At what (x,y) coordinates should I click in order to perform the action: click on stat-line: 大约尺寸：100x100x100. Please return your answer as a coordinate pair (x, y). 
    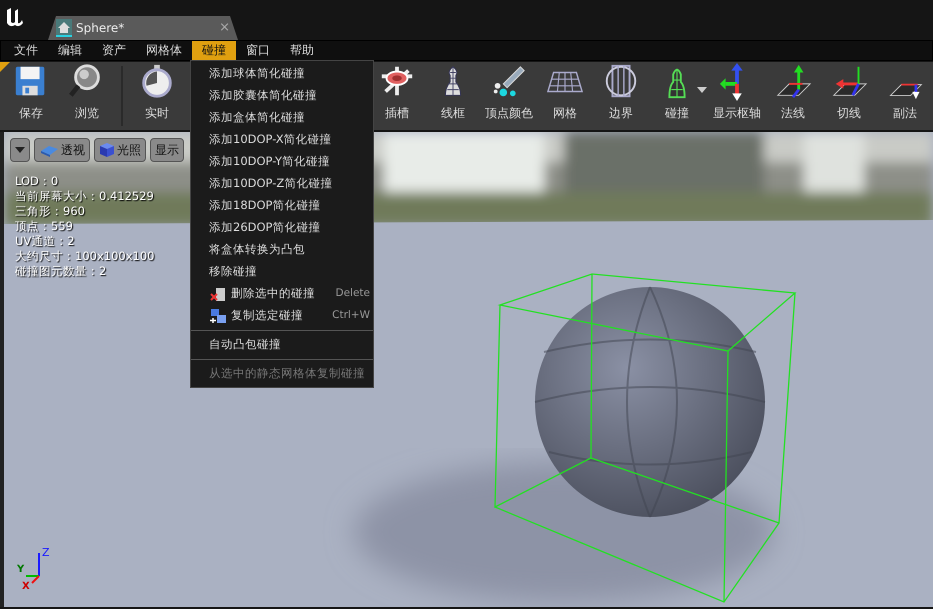
    Looking at the image, I should click on (84, 256).